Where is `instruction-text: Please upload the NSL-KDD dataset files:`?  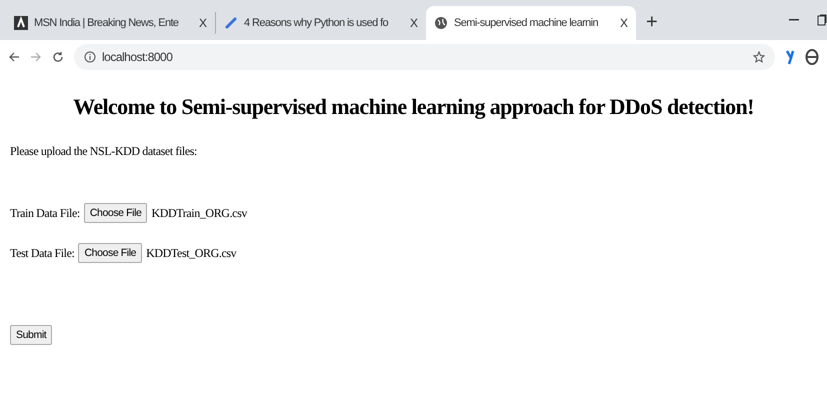 instruction-text: Please upload the NSL-KDD dataset files: is located at coordinates (104, 151).